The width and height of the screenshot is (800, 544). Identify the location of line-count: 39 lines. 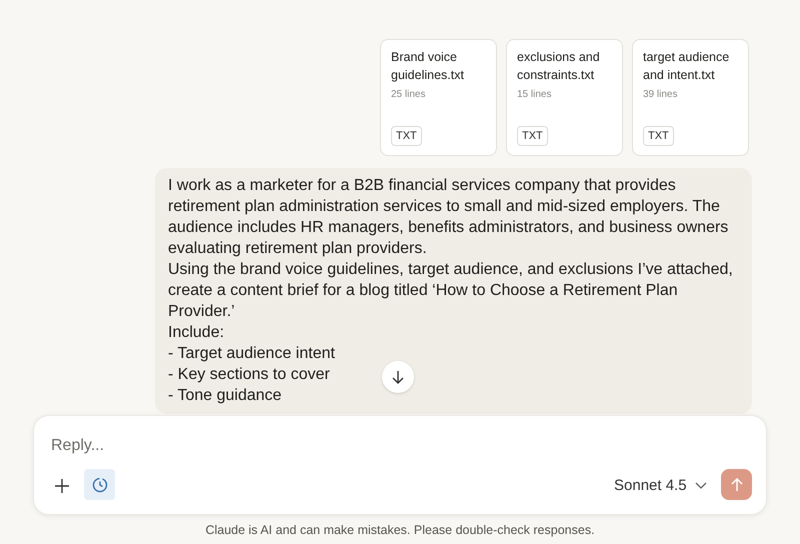
(660, 95).